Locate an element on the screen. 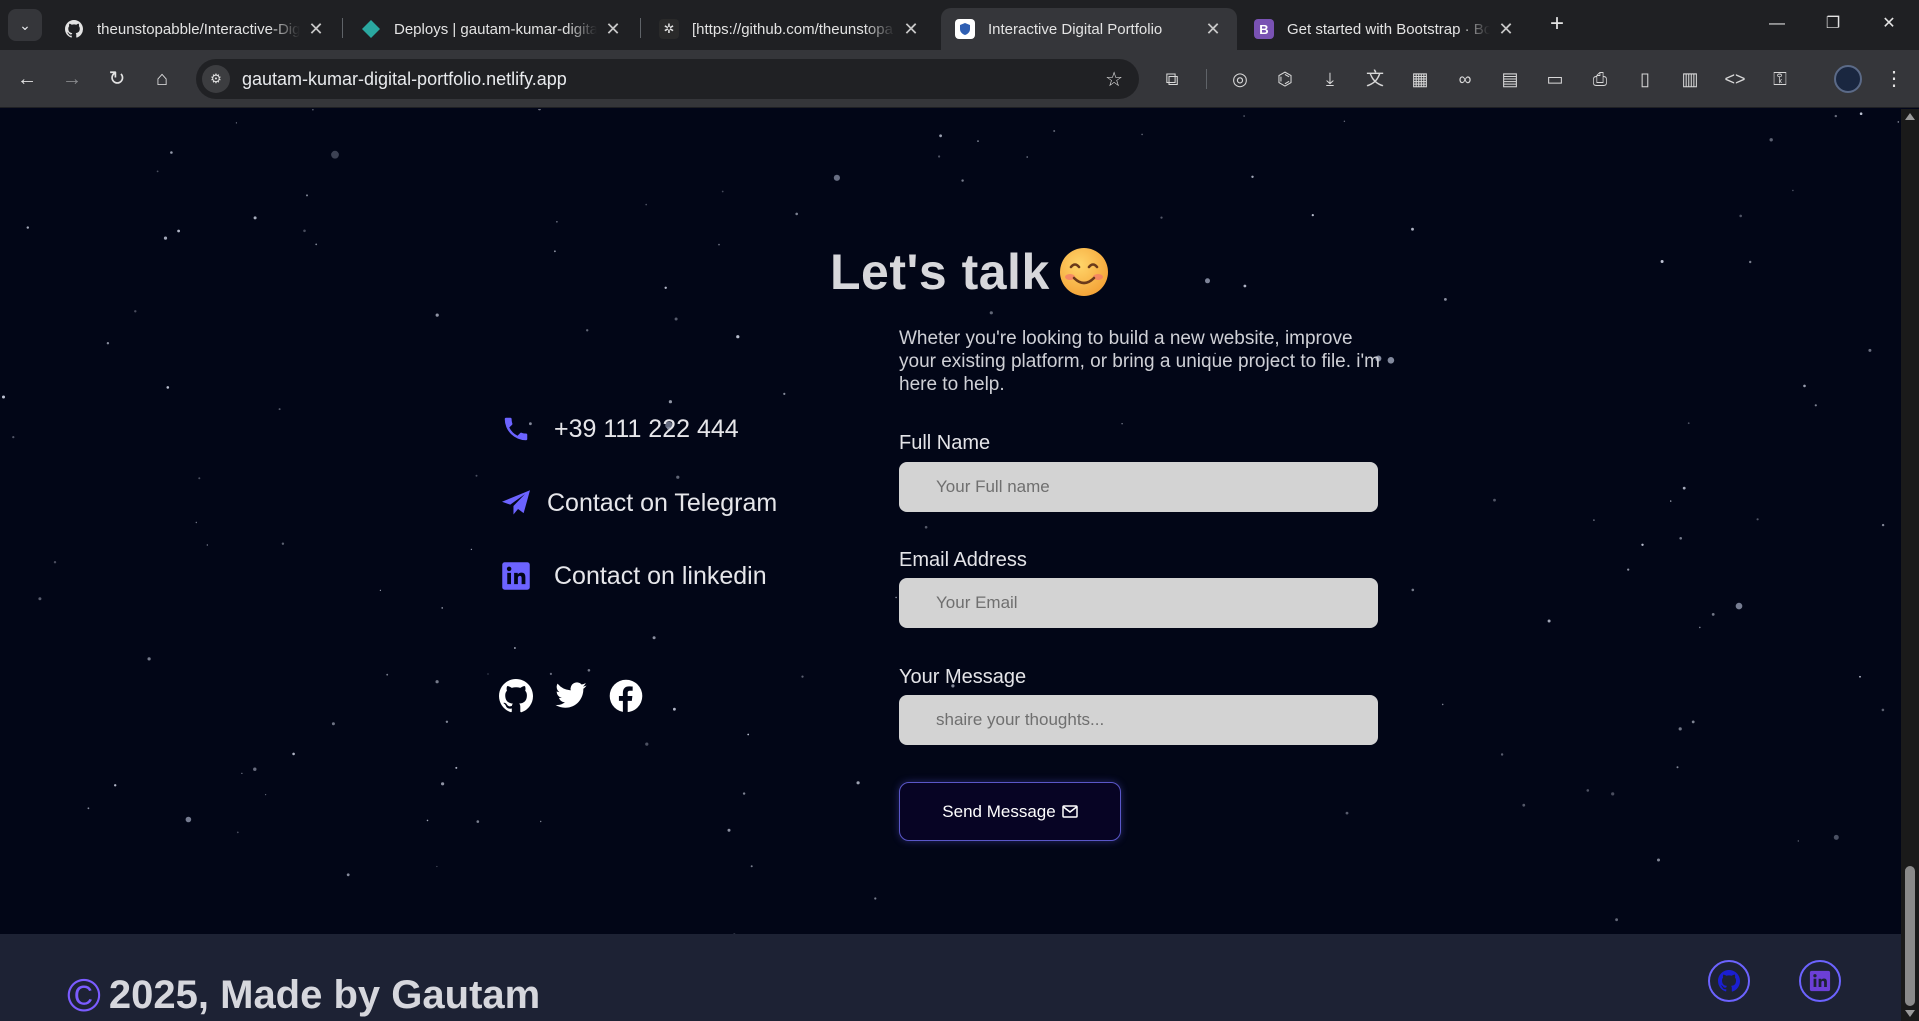 This screenshot has height=1021, width=1919. copyright-icon: © is located at coordinates (84, 995).